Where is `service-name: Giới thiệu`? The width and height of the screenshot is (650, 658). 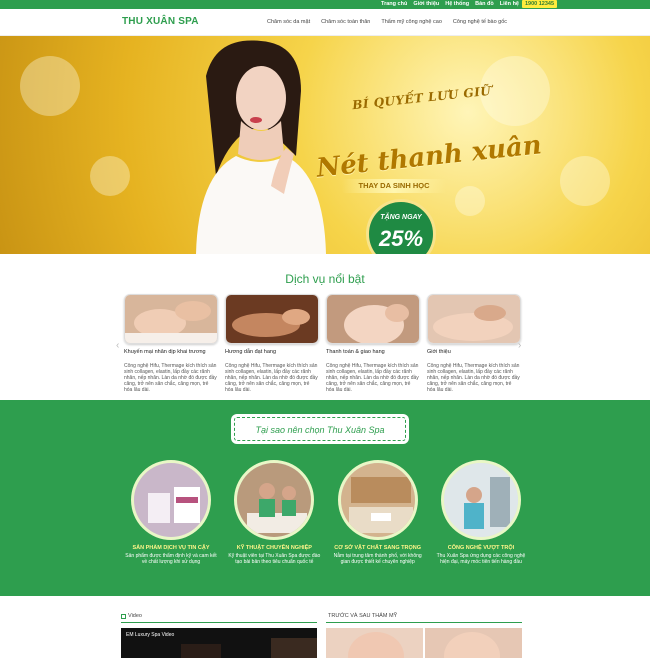 service-name: Giới thiệu is located at coordinates (474, 355).